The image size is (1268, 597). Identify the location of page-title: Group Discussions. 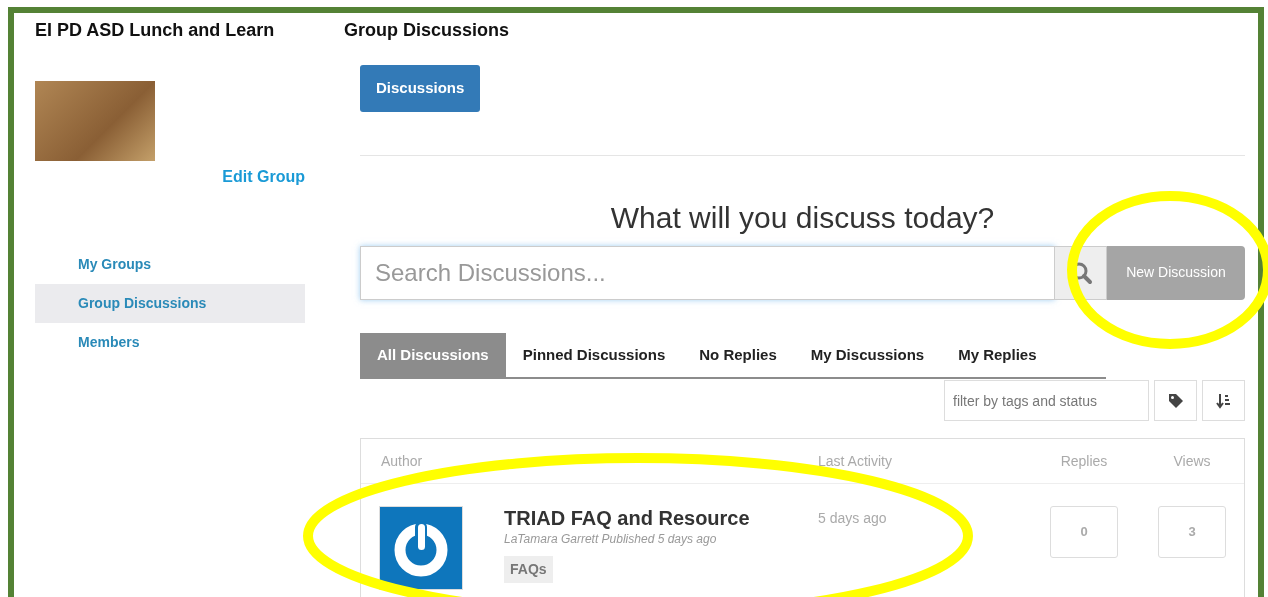
(427, 30).